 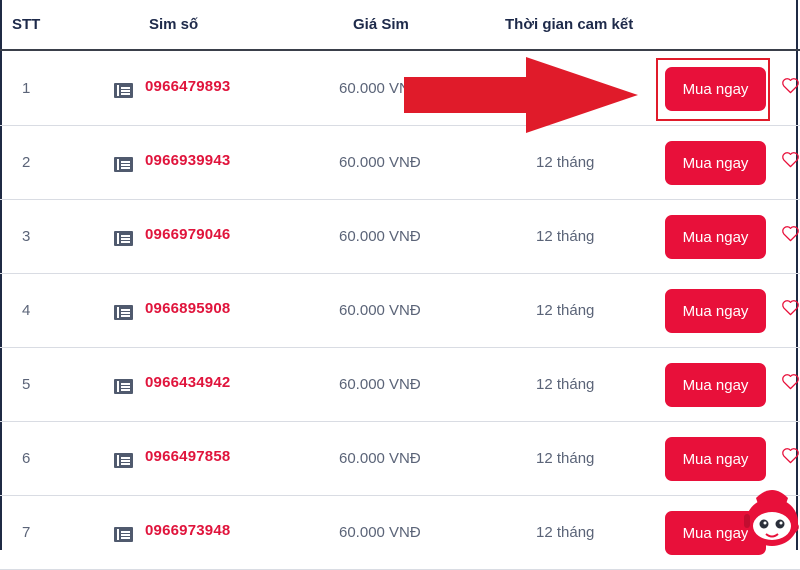 I want to click on row-stt: 2, so click(x=26, y=162).